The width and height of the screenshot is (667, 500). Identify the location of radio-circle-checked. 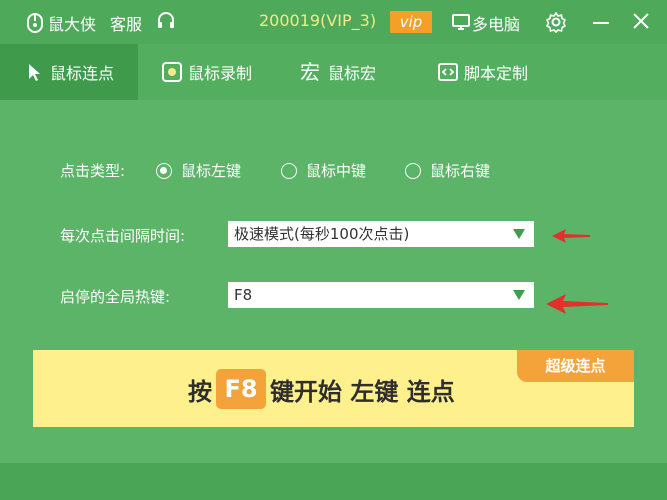
(164, 170).